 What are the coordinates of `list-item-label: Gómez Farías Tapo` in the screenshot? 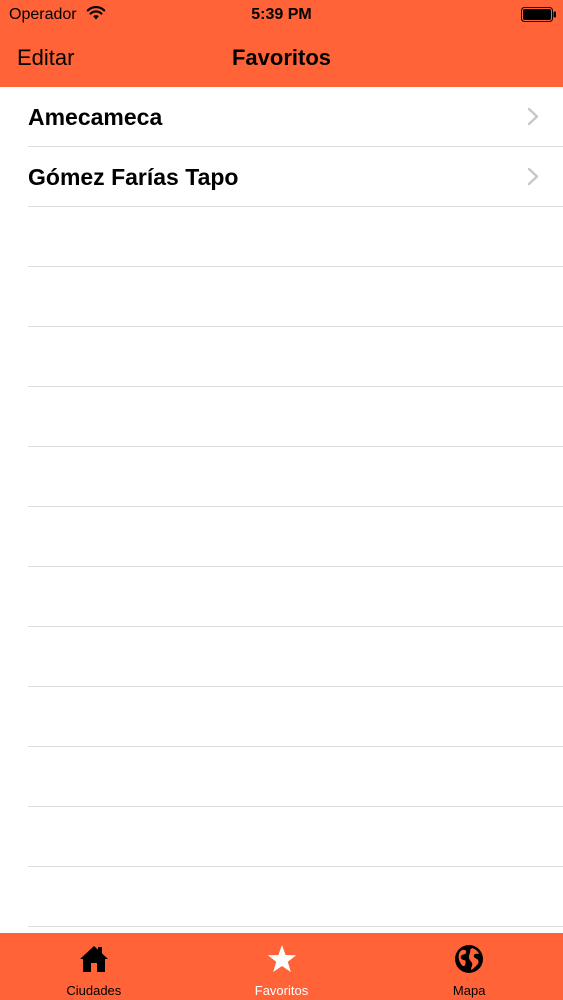 It's located at (133, 177).